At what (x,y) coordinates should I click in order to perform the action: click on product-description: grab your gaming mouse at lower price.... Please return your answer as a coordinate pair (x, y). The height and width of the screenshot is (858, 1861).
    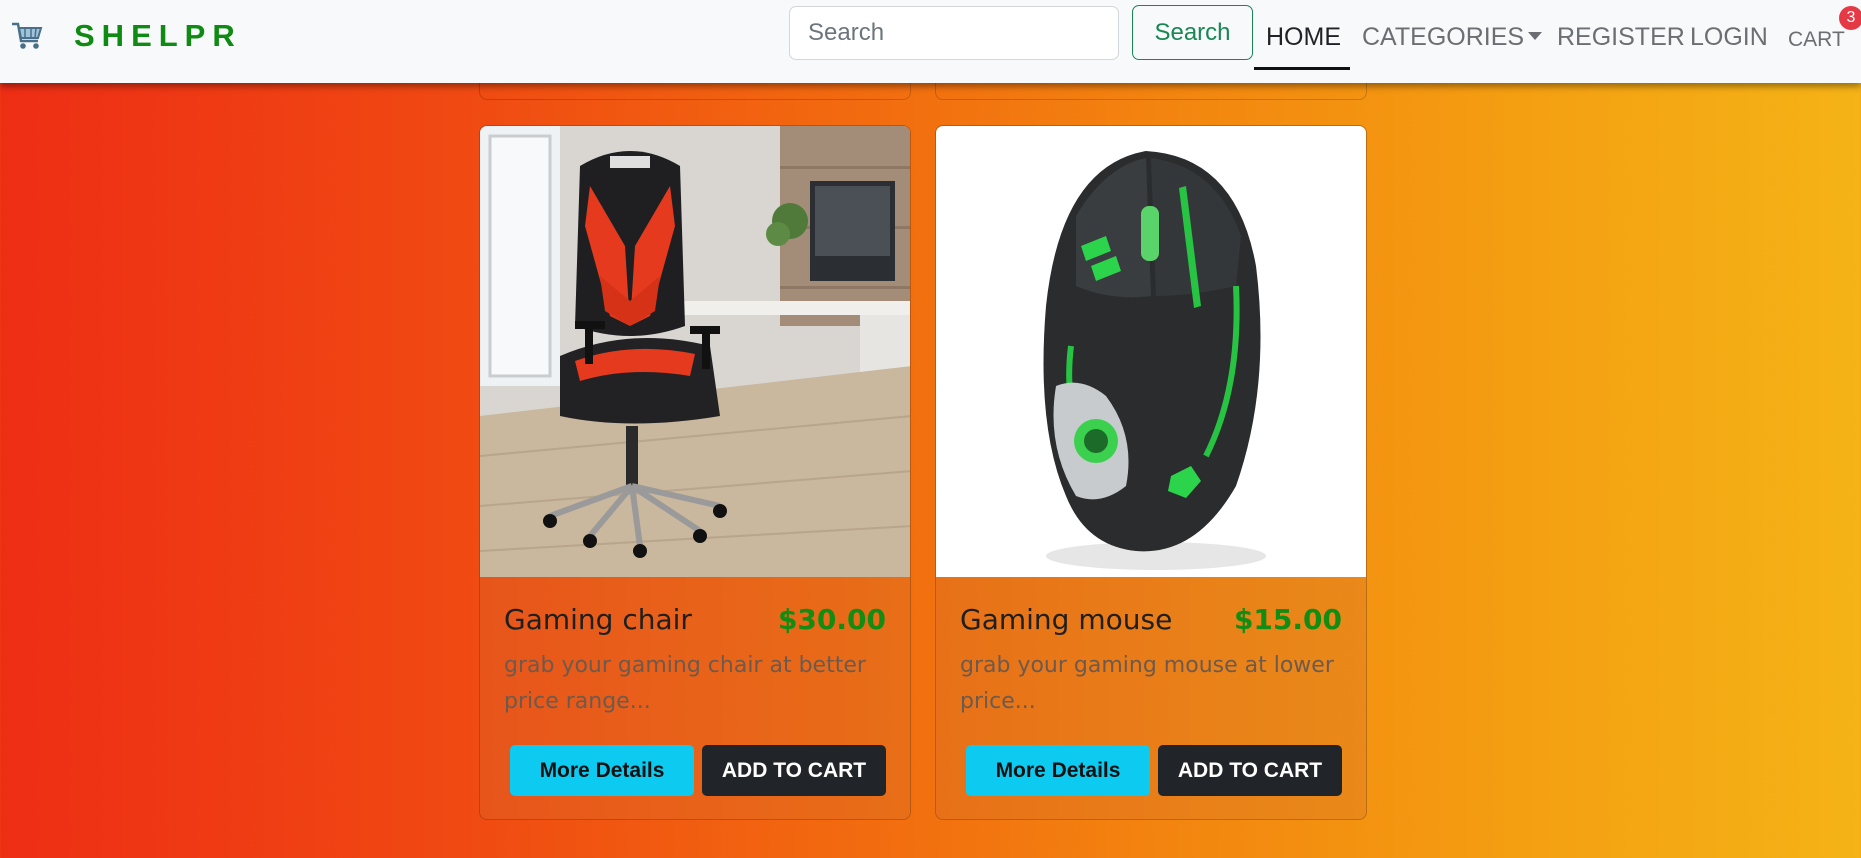
    Looking at the image, I should click on (1147, 683).